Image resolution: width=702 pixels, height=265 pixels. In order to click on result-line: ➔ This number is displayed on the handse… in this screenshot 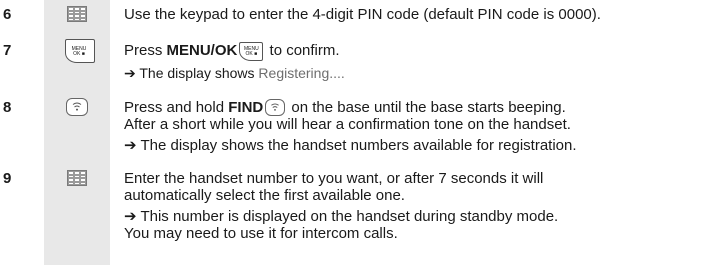, I will do `click(341, 216)`.